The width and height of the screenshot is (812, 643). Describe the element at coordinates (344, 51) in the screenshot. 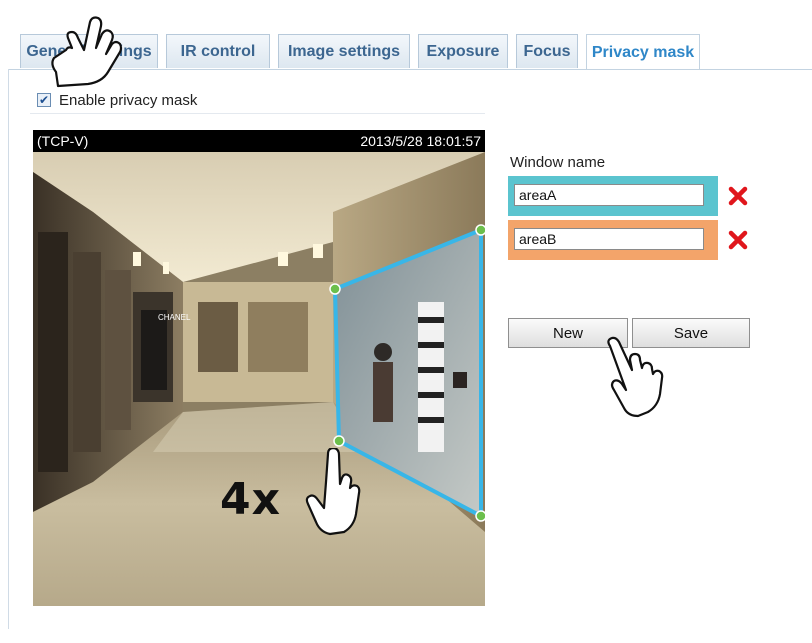

I see `tab-image-settings: Image settings` at that location.